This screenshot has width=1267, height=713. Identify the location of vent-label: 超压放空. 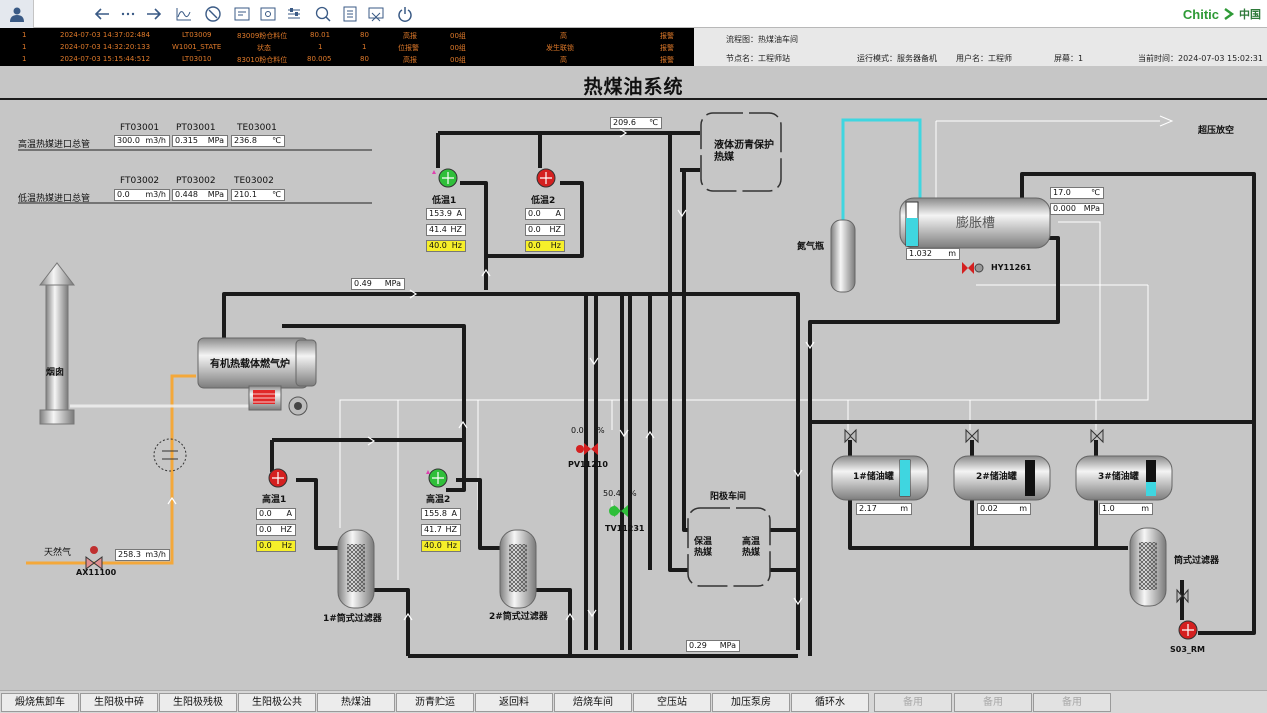
(1216, 131).